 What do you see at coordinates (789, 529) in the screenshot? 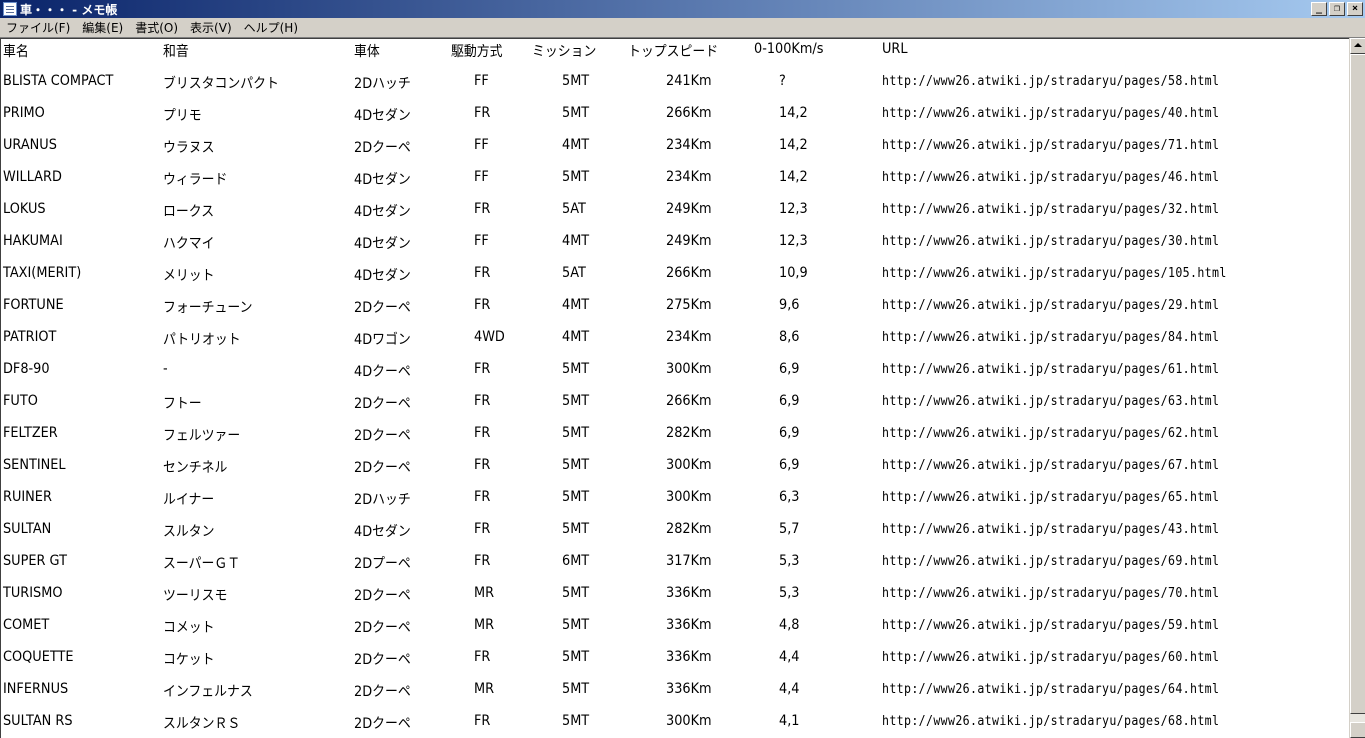
I see `cell-acc: 5,7` at bounding box center [789, 529].